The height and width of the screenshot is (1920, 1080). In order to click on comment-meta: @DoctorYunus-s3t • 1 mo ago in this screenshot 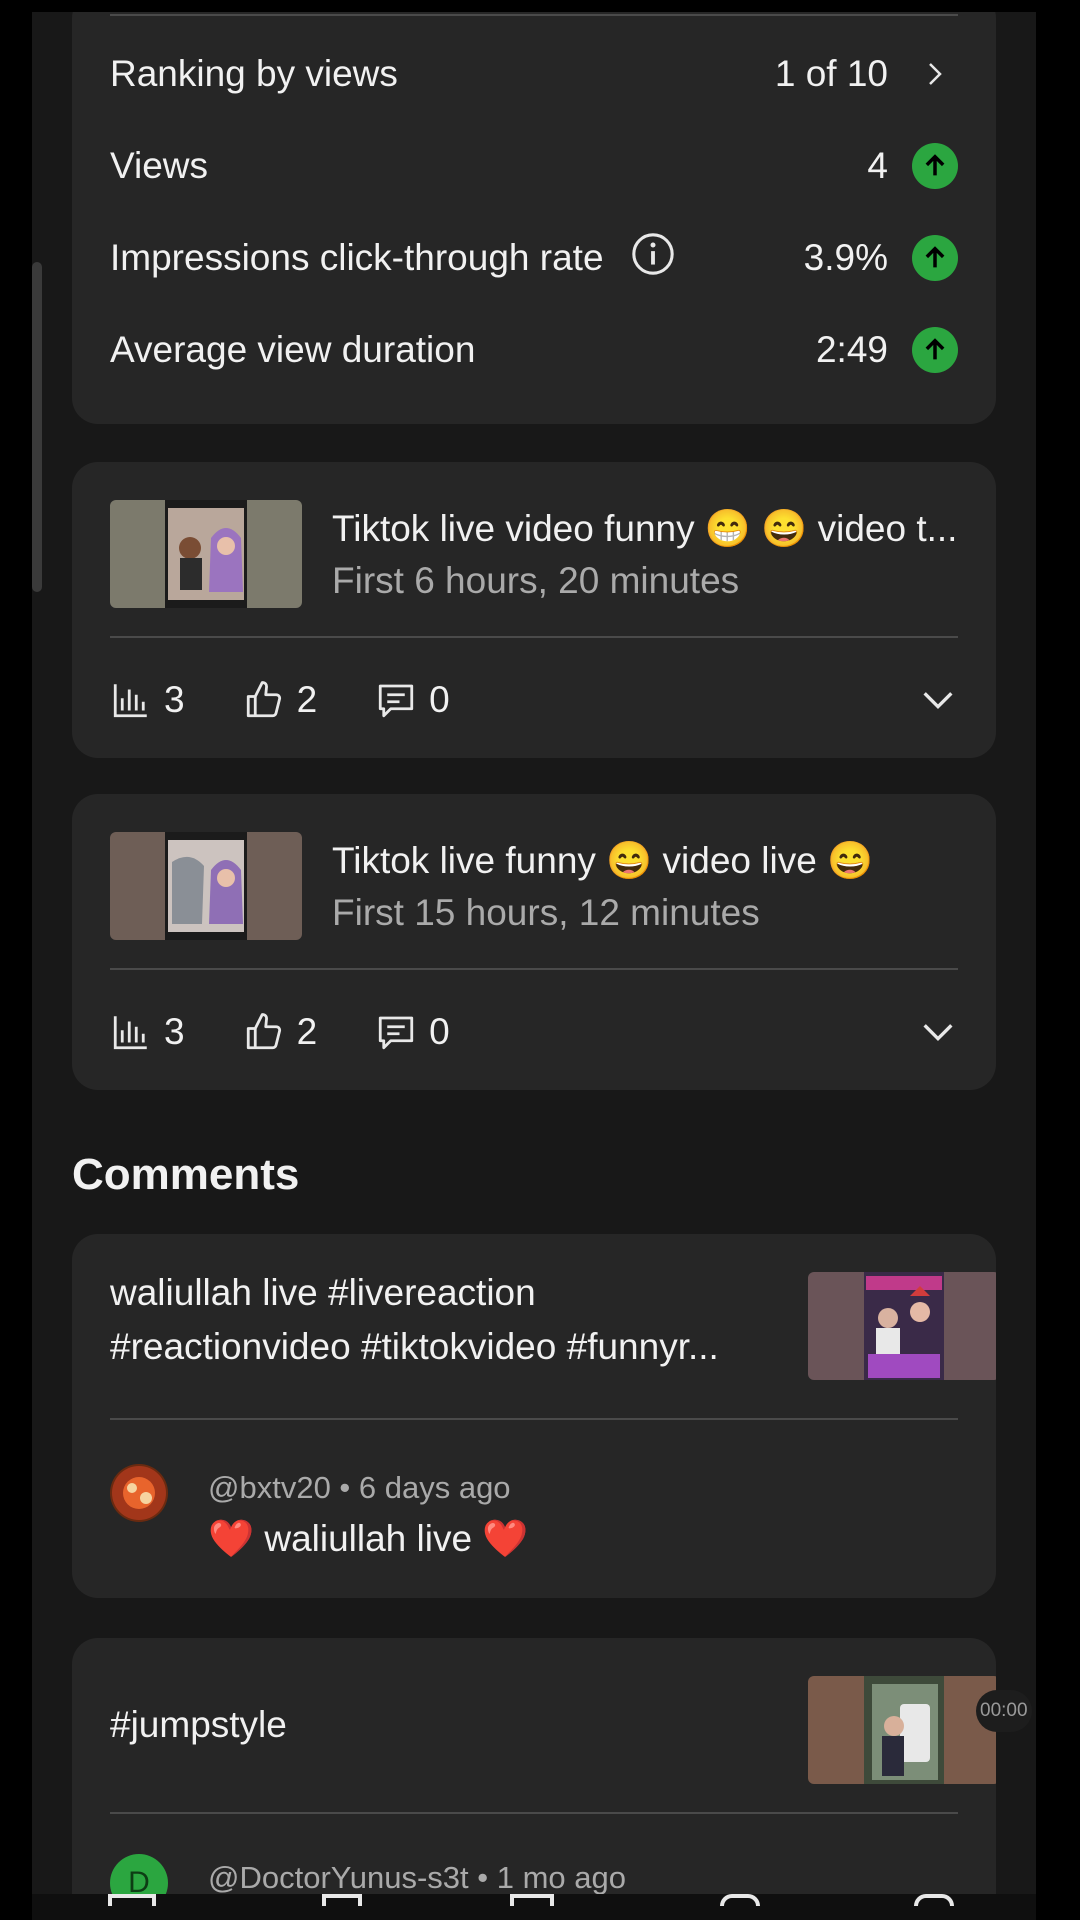, I will do `click(417, 1877)`.